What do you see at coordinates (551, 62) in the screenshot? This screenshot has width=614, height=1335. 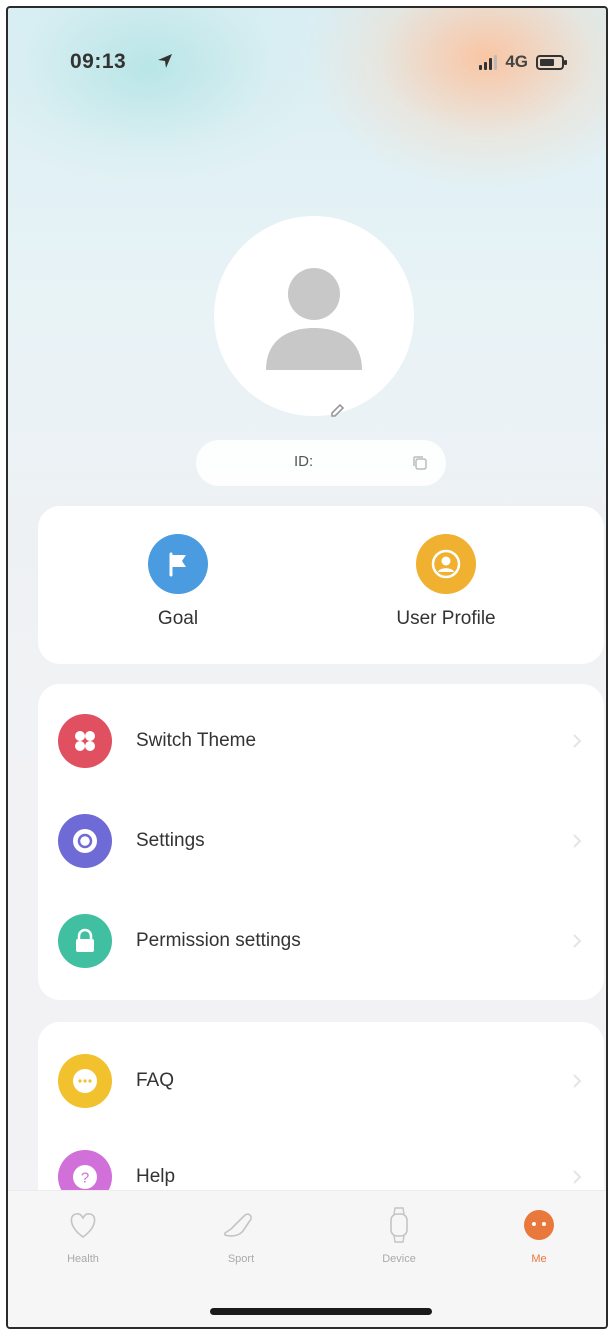 I see `battery-icon` at bounding box center [551, 62].